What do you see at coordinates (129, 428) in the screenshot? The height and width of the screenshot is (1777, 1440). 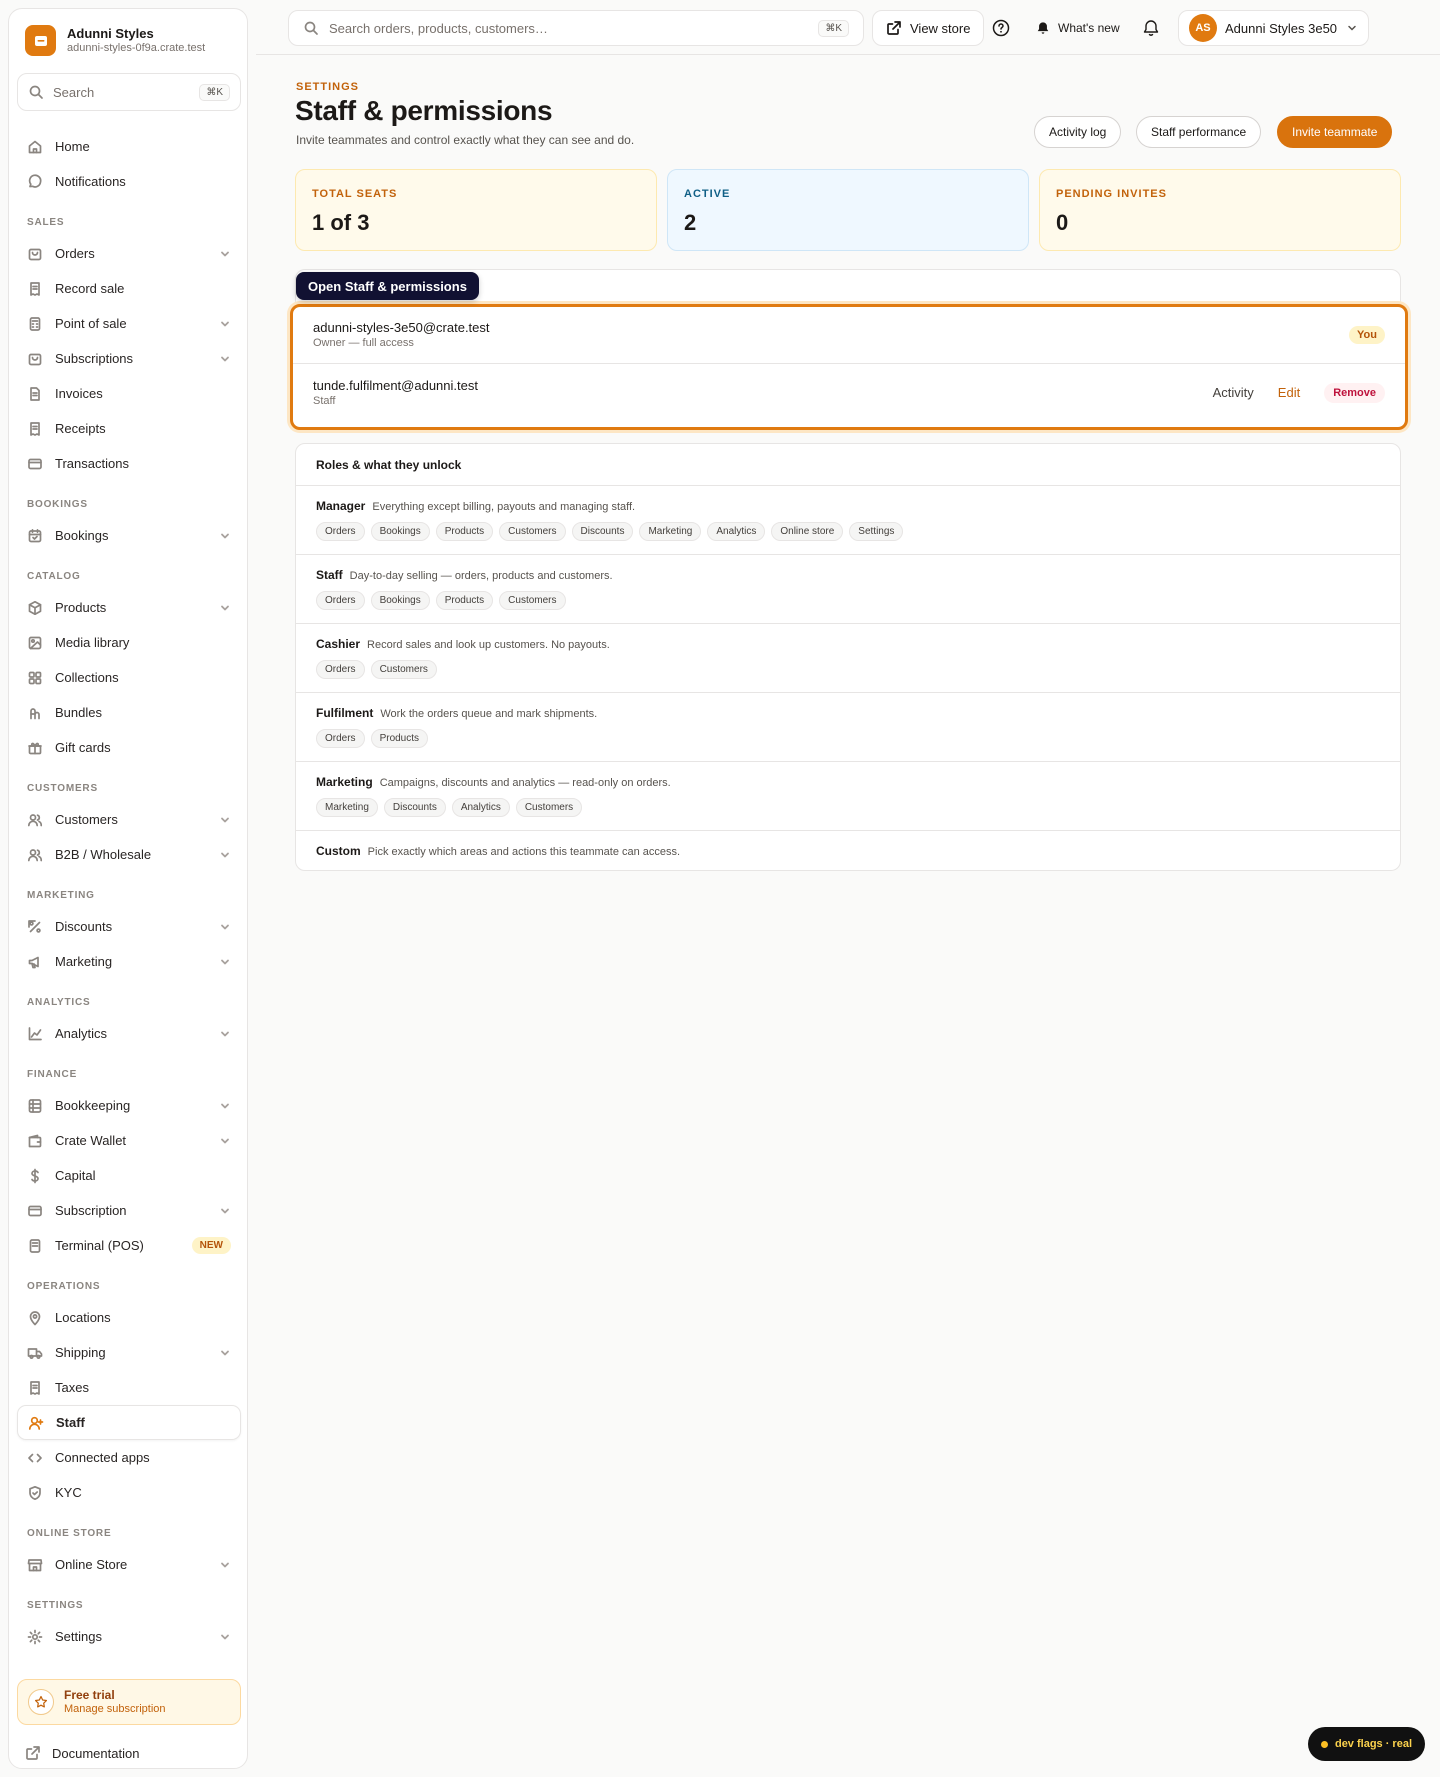 I see `sidebar-item-receipts: Receipts` at bounding box center [129, 428].